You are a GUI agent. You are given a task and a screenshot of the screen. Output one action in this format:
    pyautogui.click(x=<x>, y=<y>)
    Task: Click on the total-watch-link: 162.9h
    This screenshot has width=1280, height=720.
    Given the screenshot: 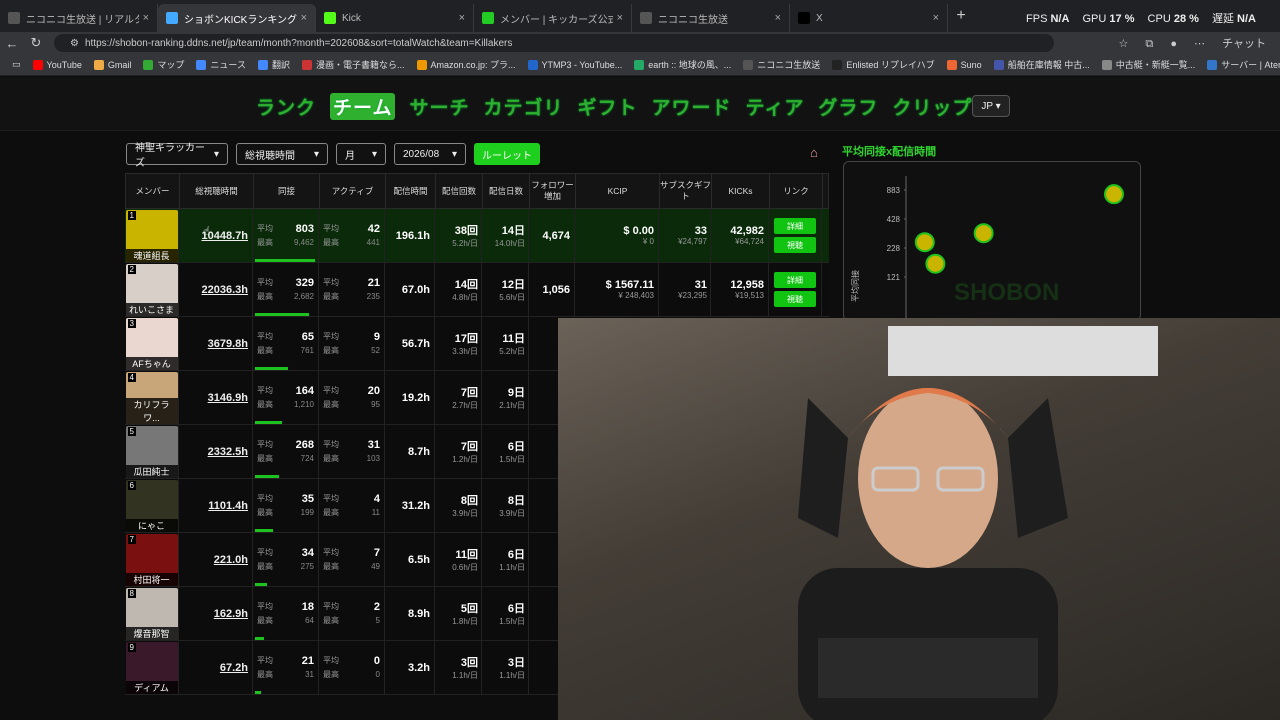 What is the action you would take?
    pyautogui.click(x=231, y=614)
    